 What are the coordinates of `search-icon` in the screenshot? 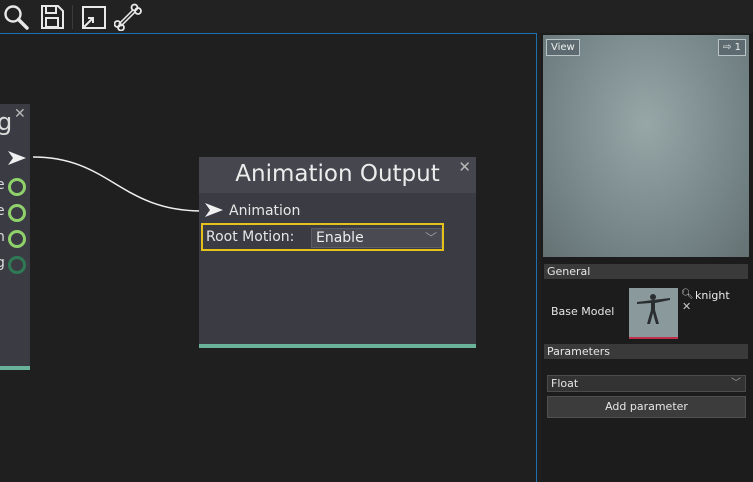 It's located at (16, 17).